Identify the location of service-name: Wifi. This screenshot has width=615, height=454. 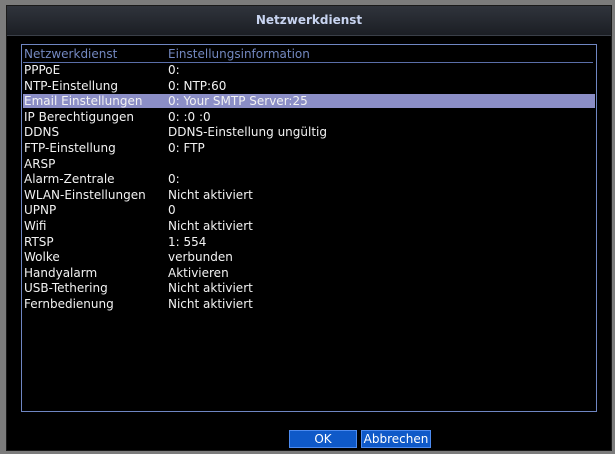
(35, 226).